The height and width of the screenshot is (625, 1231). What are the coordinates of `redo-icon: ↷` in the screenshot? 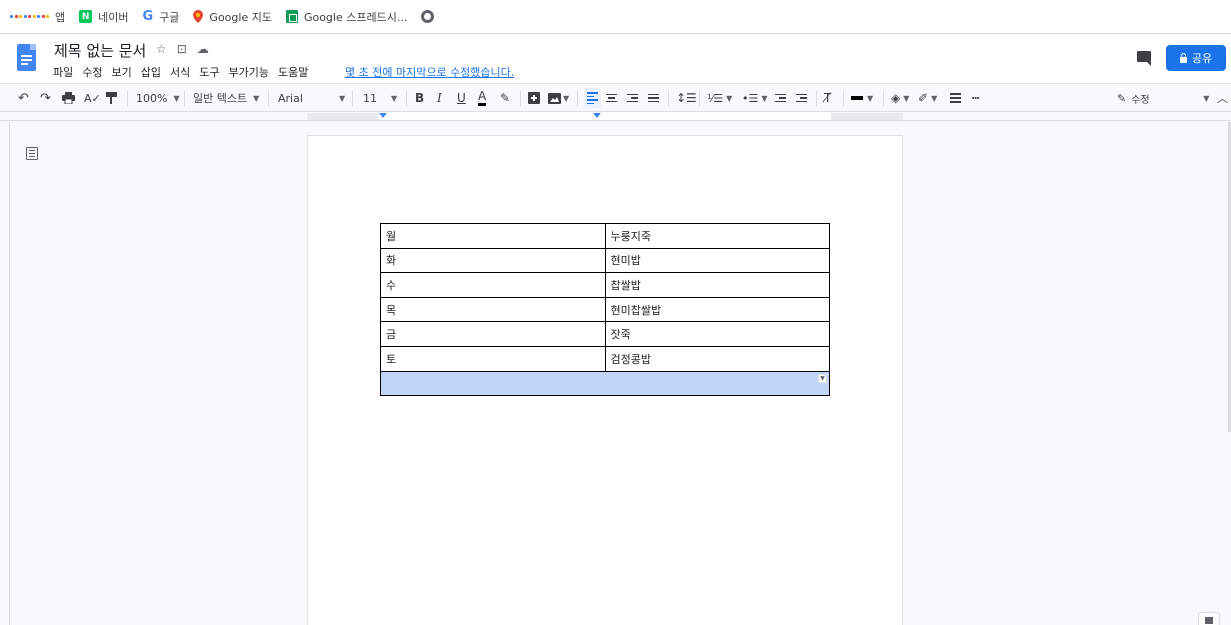 It's located at (45, 98).